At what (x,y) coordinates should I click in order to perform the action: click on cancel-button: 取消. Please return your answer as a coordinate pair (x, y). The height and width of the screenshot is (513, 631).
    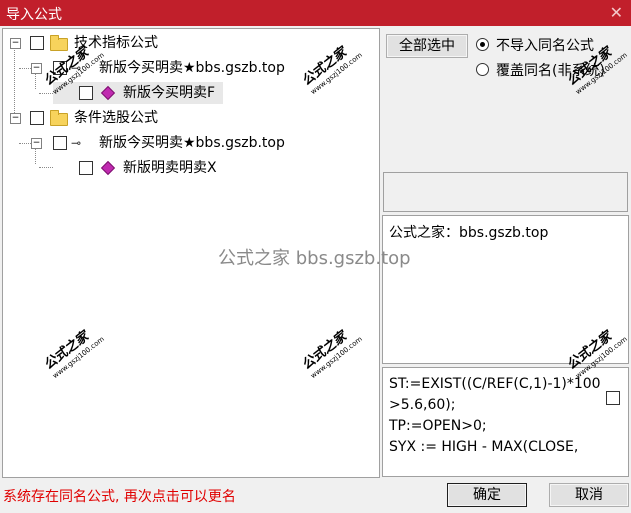
    Looking at the image, I should click on (589, 495).